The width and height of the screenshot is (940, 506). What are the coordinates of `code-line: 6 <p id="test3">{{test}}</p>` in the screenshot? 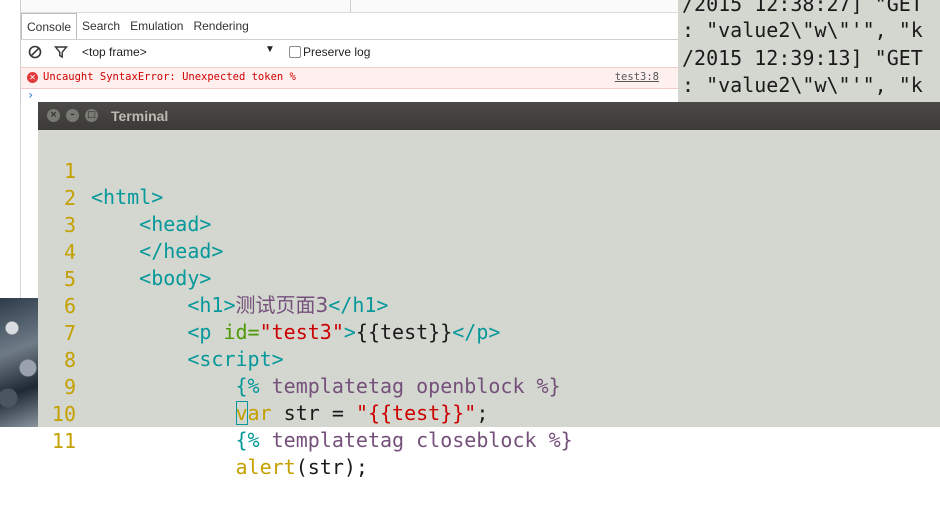 It's located at (489, 305).